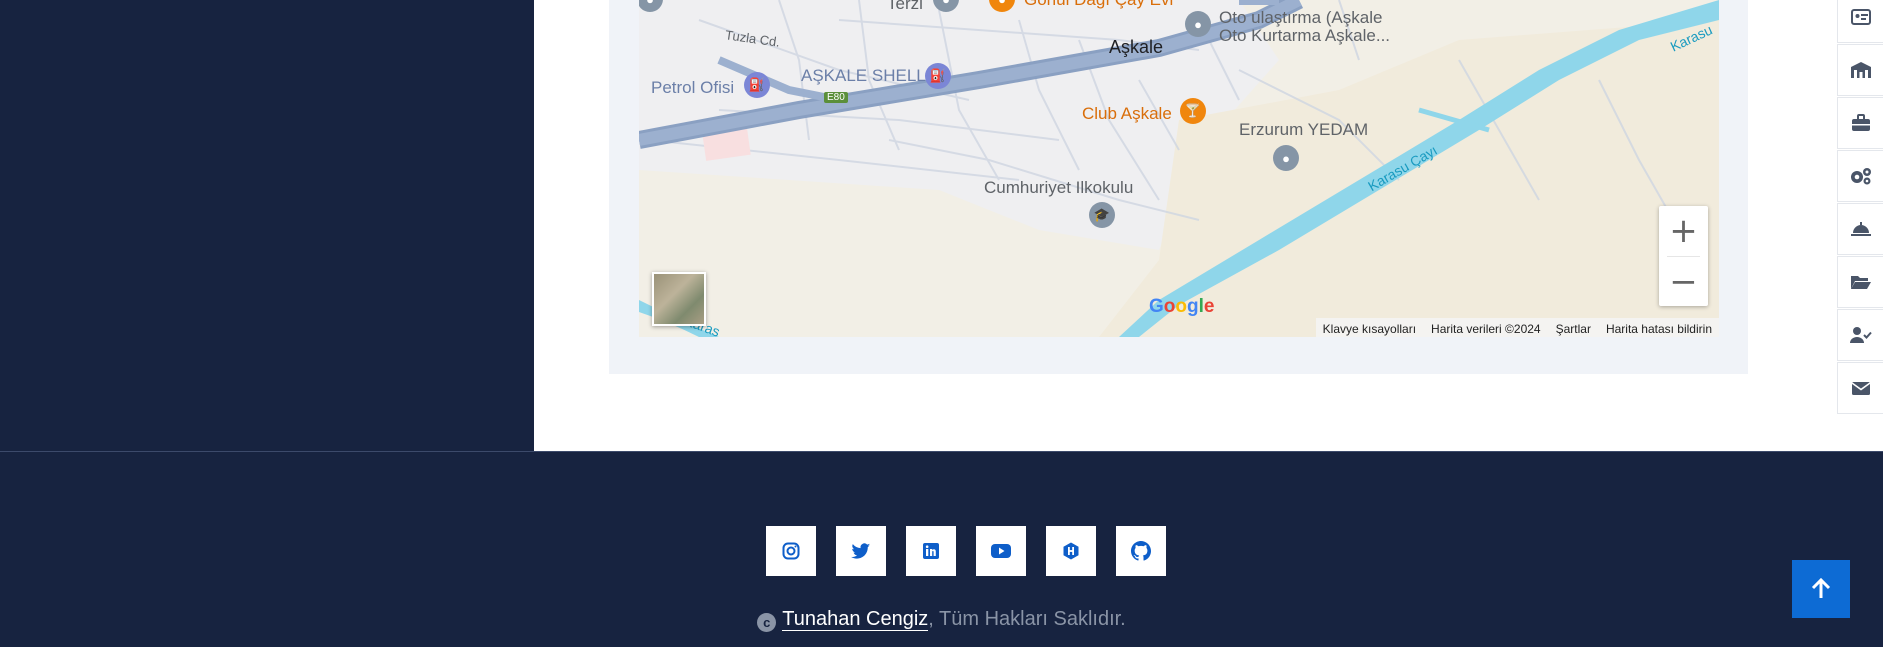  I want to click on copyright: c Tunahan Cengiz, Tüm Hakları Saklıdır., so click(941, 620).